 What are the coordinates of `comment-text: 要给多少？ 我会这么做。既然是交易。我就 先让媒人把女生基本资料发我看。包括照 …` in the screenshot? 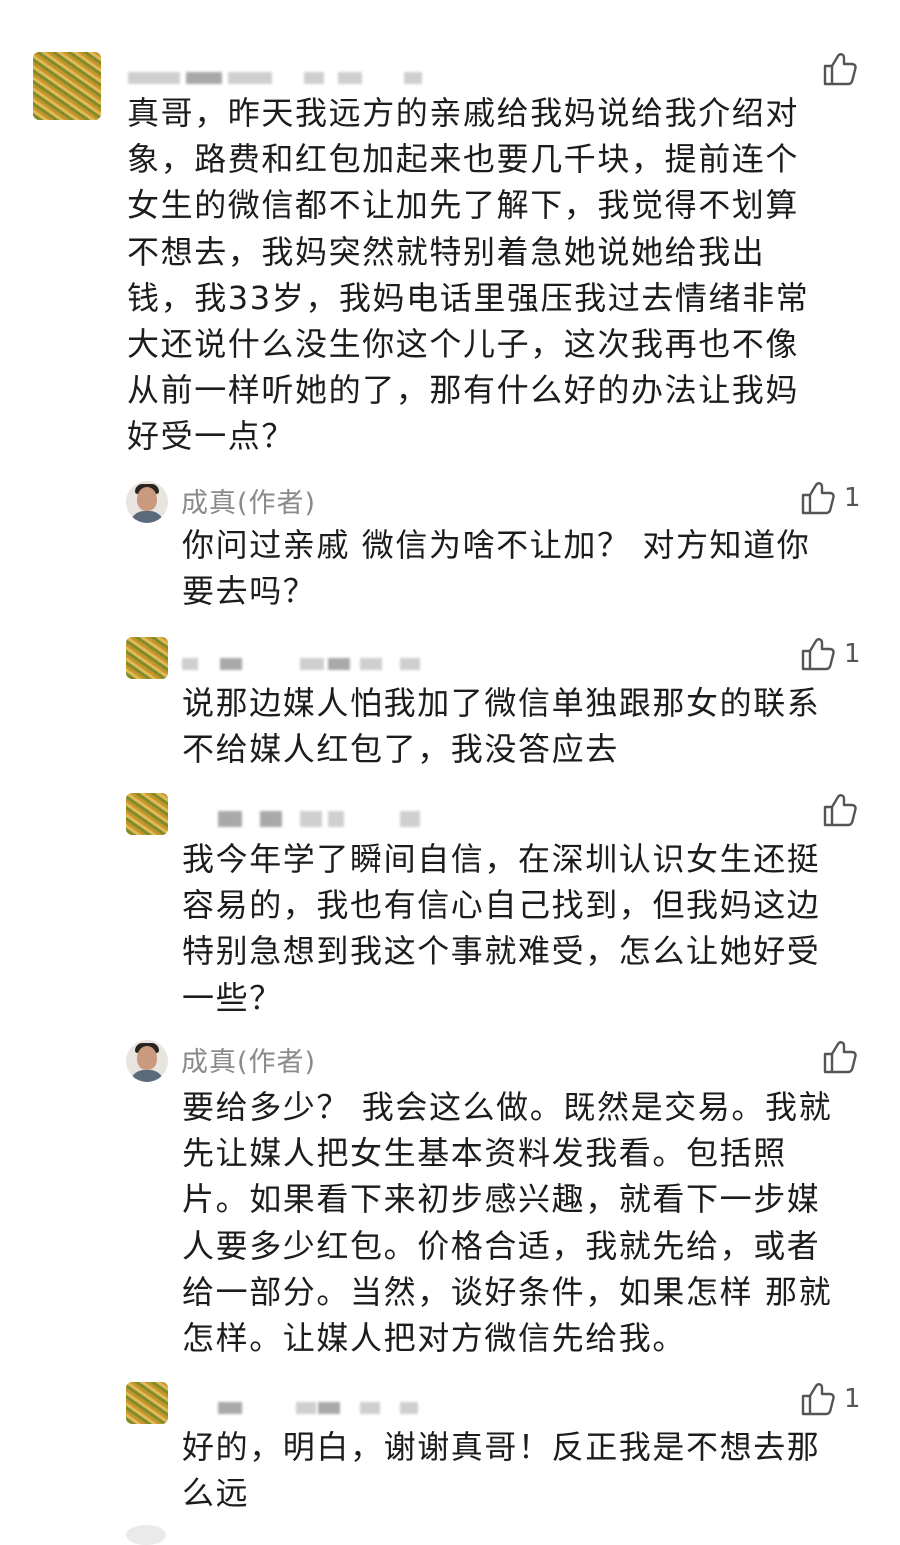 It's located at (507, 1223).